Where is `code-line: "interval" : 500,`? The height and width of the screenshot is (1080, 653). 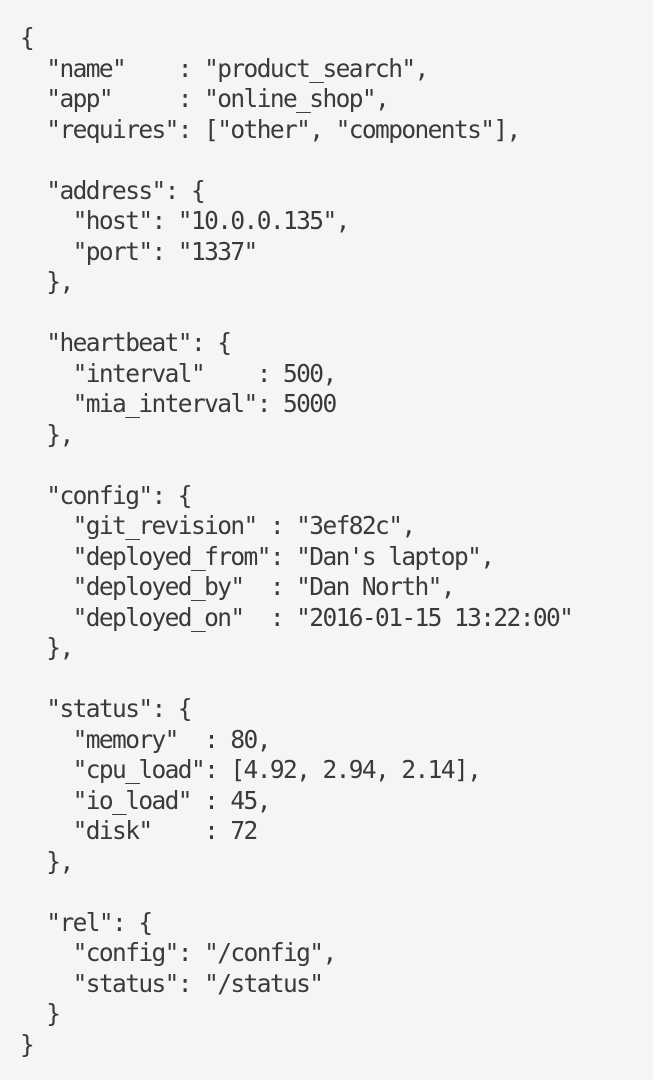
code-line: "interval" : 500, is located at coordinates (179, 373).